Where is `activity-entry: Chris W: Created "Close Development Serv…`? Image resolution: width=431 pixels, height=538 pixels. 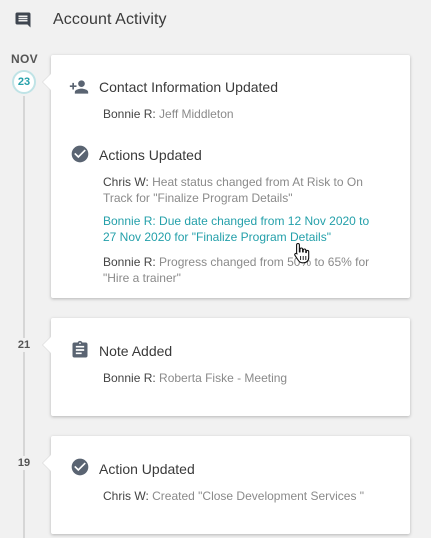
activity-entry: Chris W: Created "Close Development Serv… is located at coordinates (243, 496).